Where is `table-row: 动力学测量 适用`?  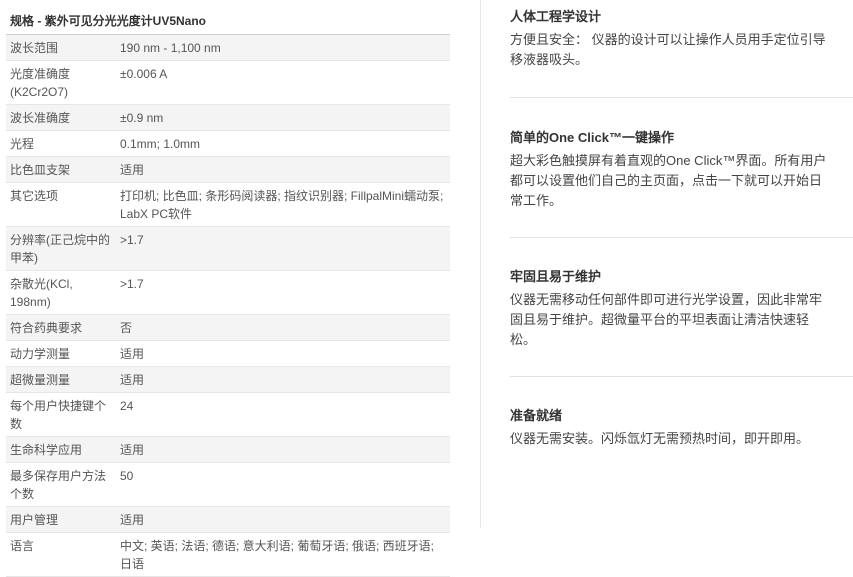 table-row: 动力学测量 适用 is located at coordinates (228, 353).